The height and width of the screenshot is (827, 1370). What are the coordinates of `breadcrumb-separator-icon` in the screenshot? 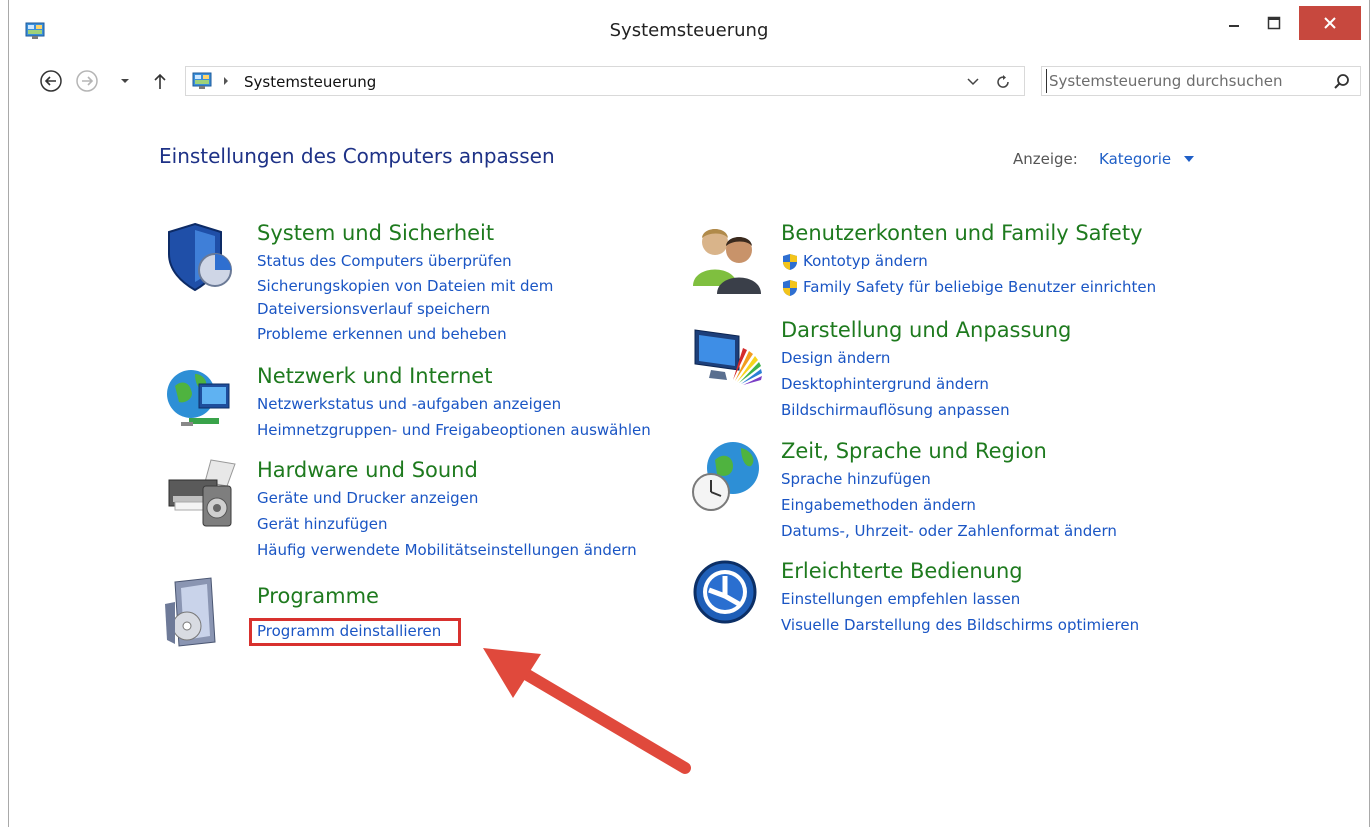 It's located at (226, 81).